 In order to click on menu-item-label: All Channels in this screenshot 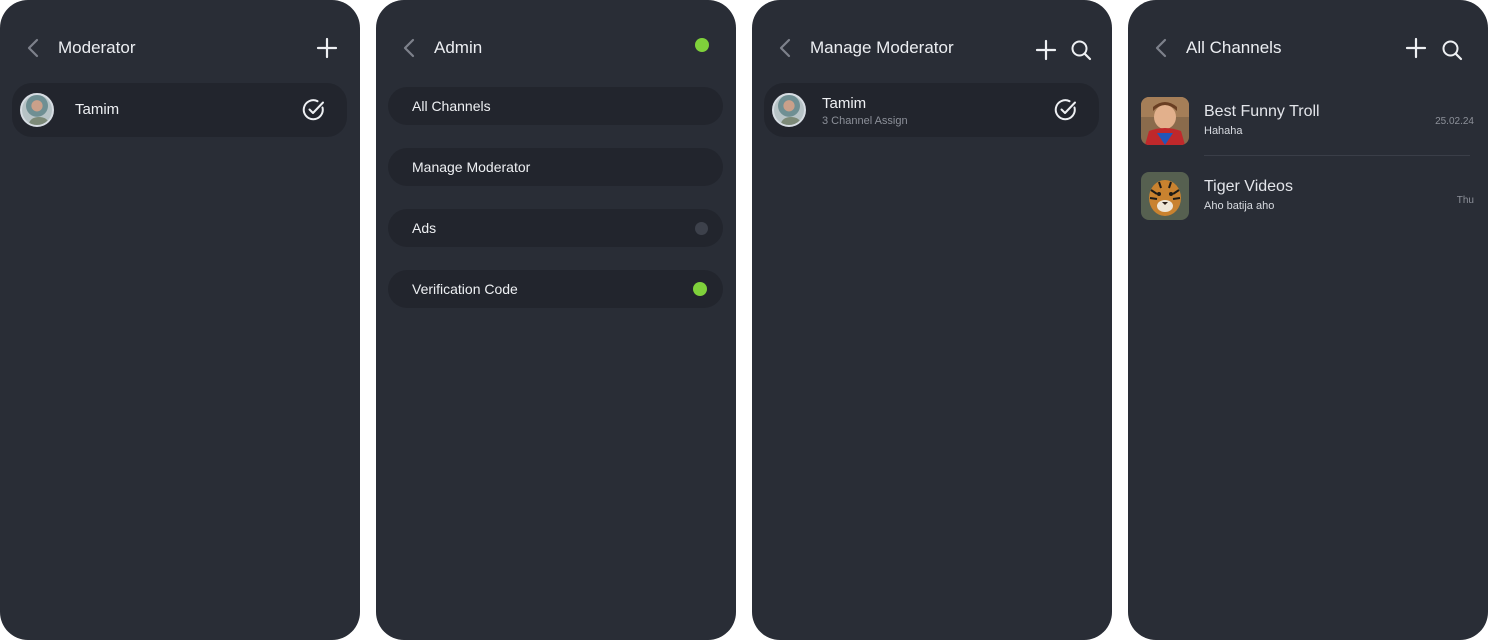, I will do `click(451, 106)`.